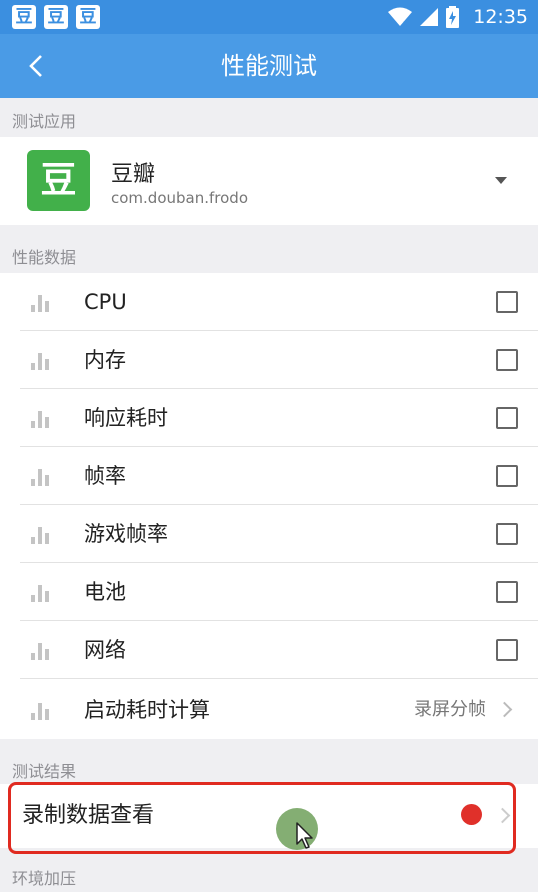 Image resolution: width=538 pixels, height=892 pixels. I want to click on highlight-box, so click(262, 818).